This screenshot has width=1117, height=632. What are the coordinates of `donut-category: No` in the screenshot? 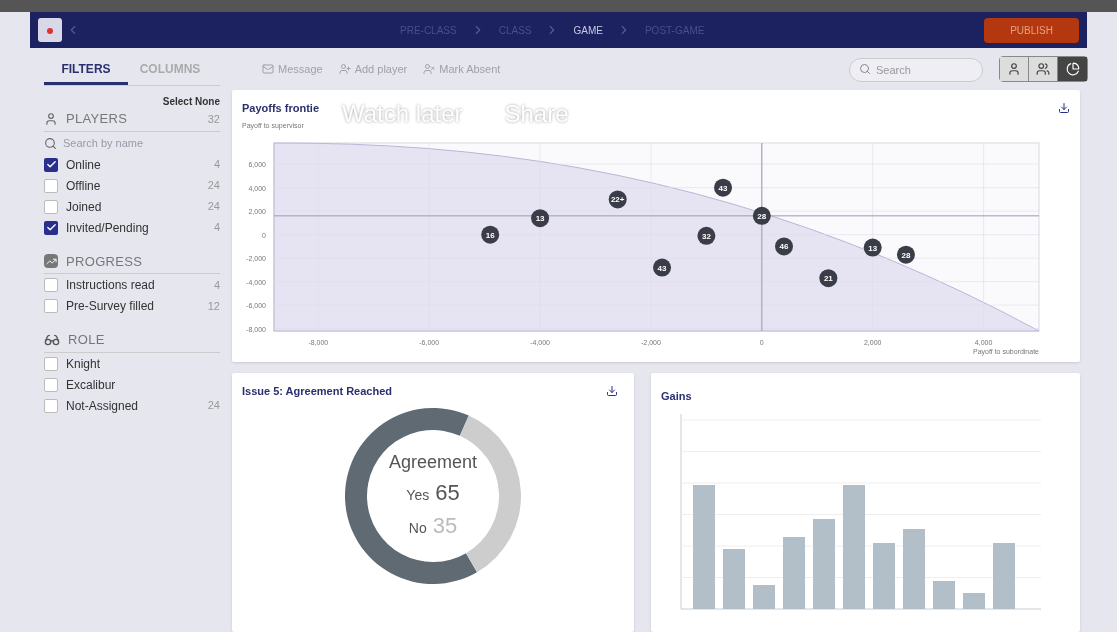 It's located at (417, 528).